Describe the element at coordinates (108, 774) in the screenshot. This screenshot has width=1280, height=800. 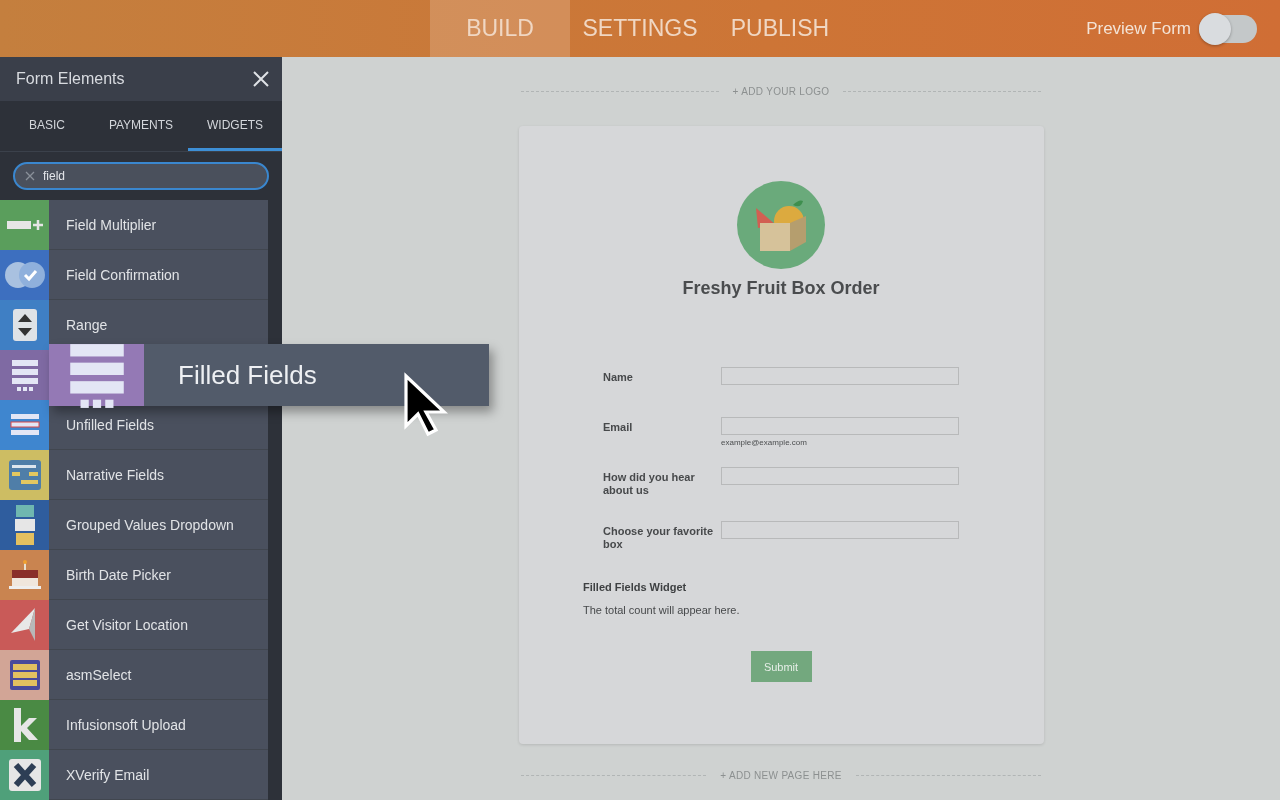
I see `widget-name: XVerify Email` at that location.